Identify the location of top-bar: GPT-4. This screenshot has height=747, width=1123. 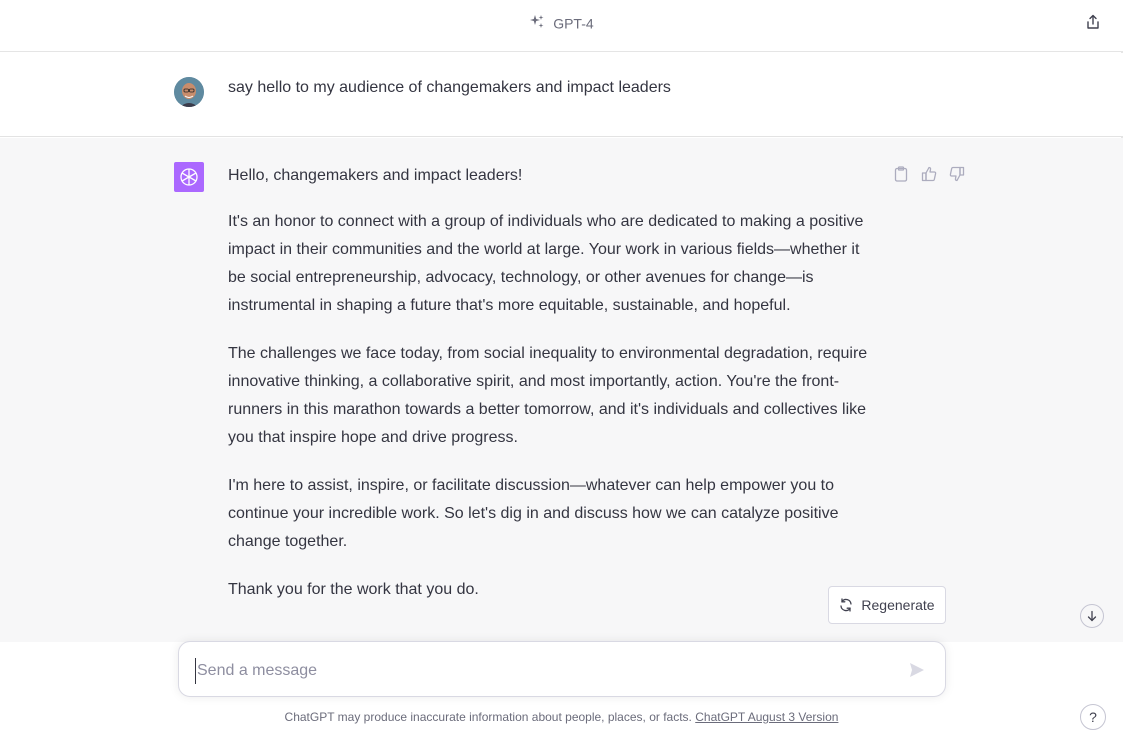
(561, 26).